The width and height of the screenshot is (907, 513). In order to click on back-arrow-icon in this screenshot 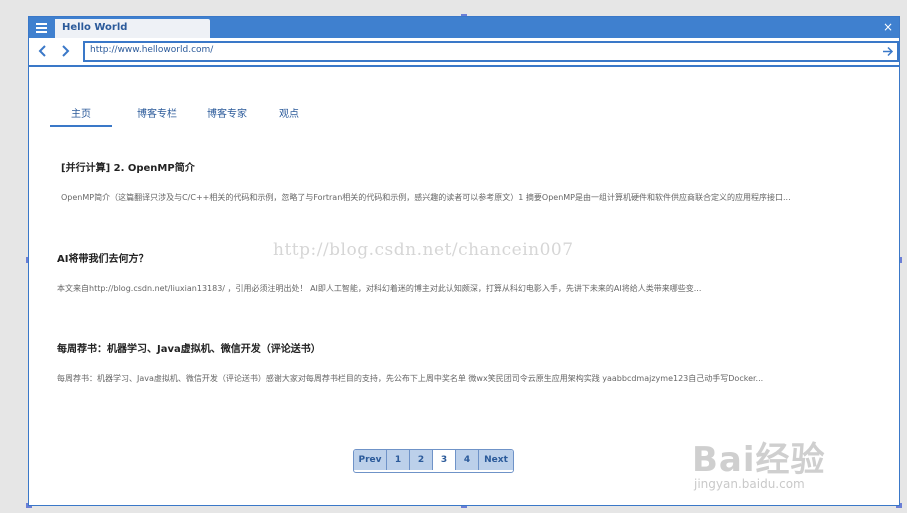, I will do `click(43, 51)`.